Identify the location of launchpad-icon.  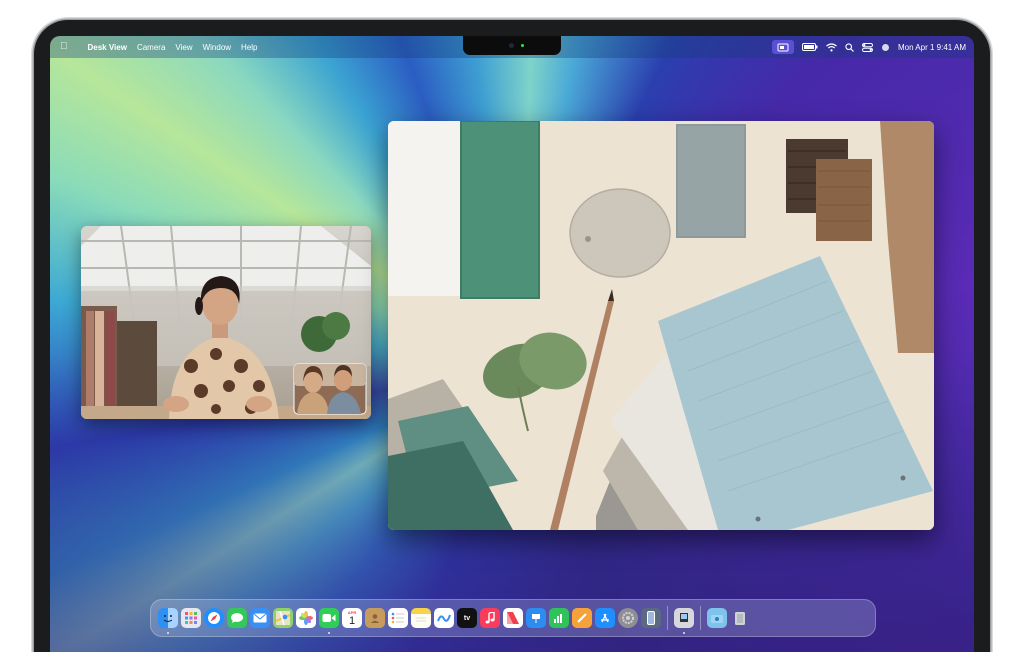
(191, 618).